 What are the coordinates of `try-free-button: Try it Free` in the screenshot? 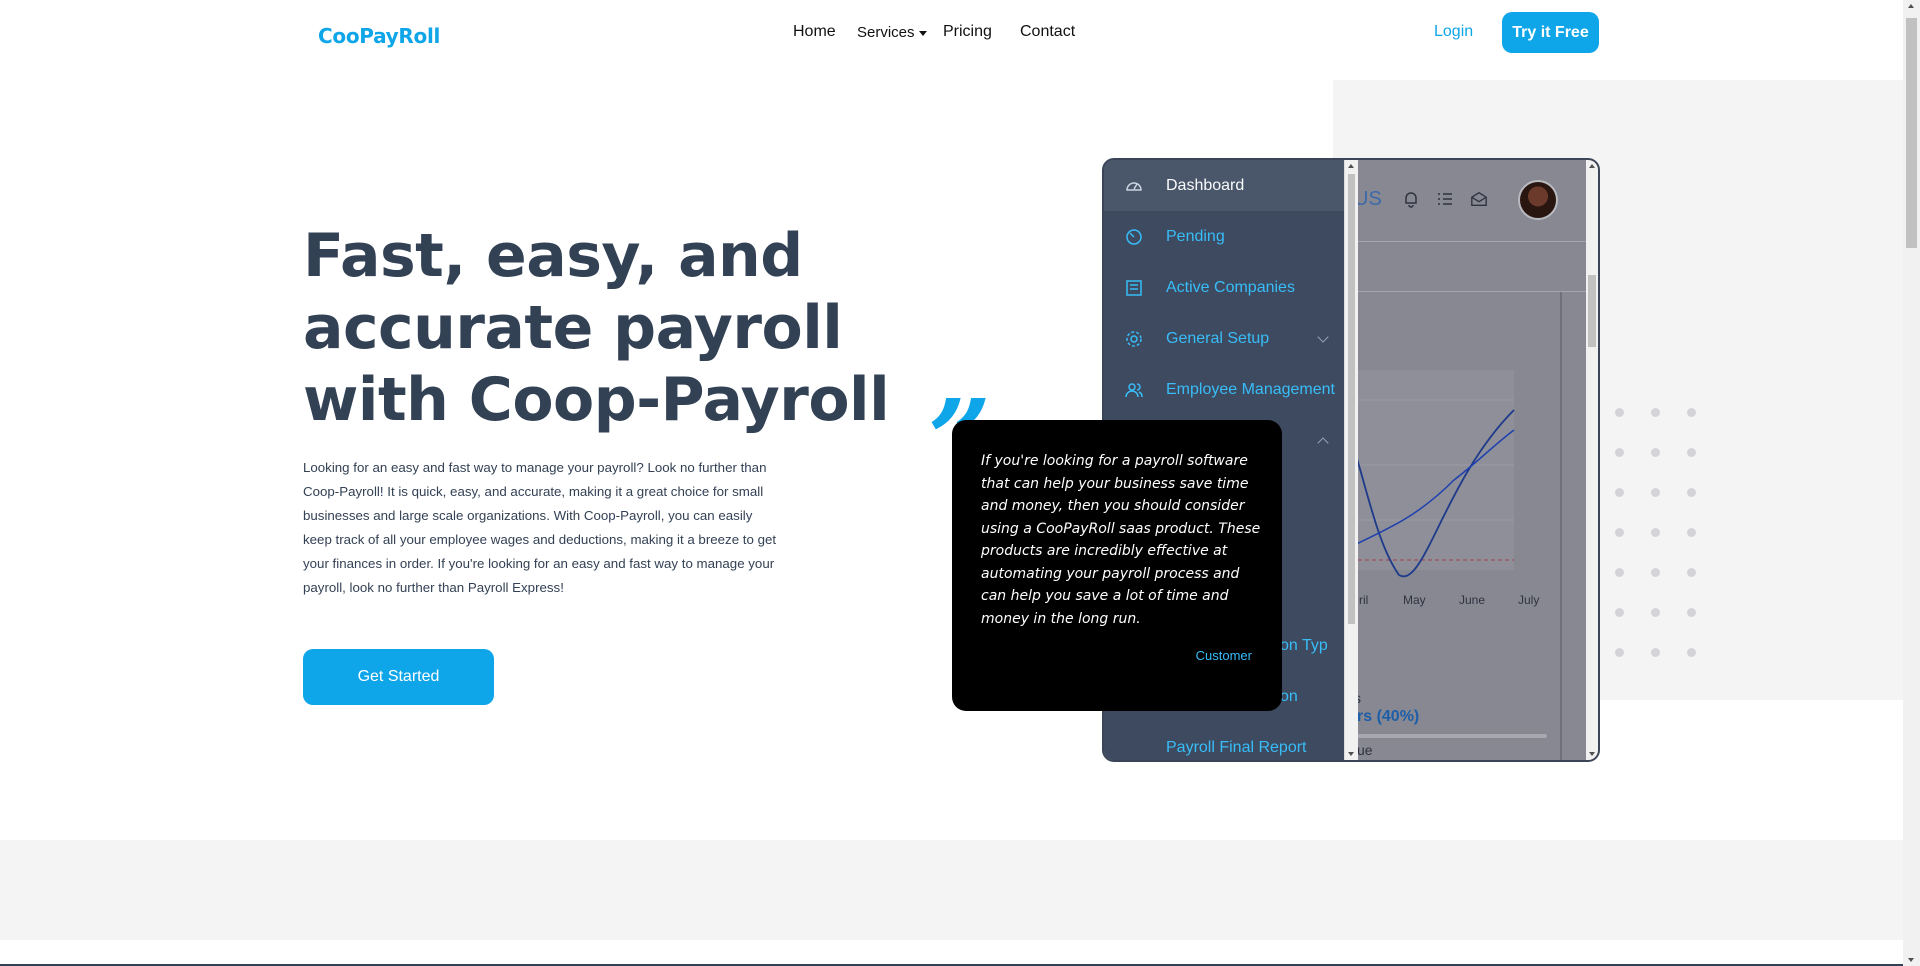 It's located at (1550, 32).